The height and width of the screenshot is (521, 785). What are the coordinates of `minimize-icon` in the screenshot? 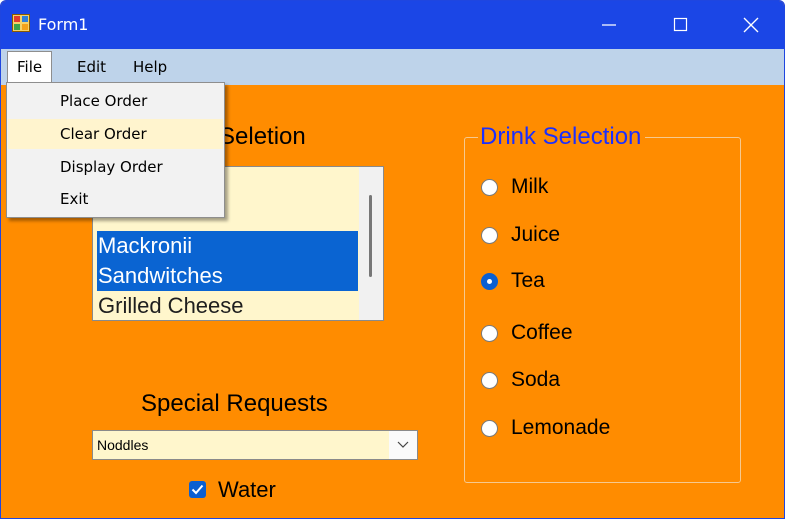 It's located at (609, 25).